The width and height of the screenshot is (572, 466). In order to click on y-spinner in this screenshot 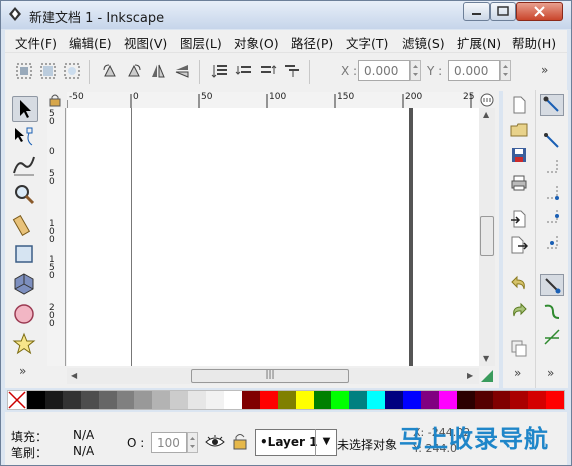, I will do `click(505, 70)`.